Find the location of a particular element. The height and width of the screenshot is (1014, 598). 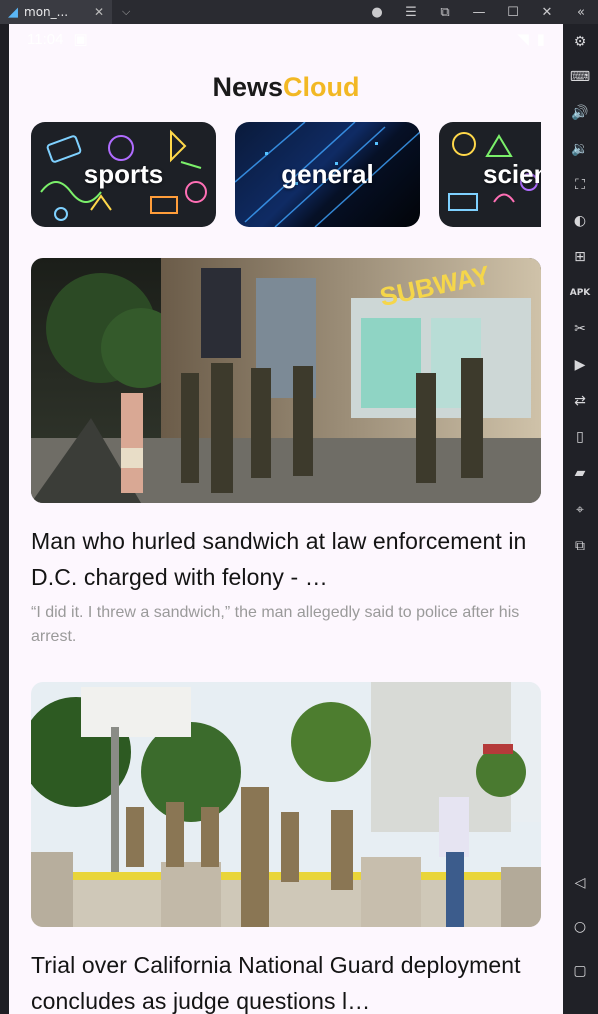

recents-icon: ▢ is located at coordinates (580, 971).